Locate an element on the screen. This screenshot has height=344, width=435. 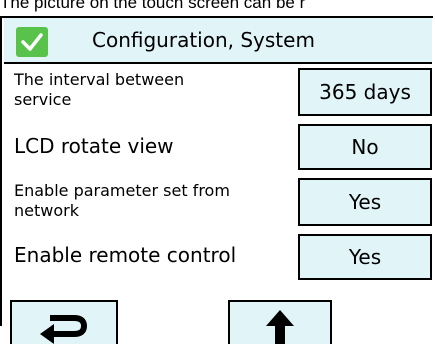
lcd-rotate-button: No is located at coordinates (365, 147).